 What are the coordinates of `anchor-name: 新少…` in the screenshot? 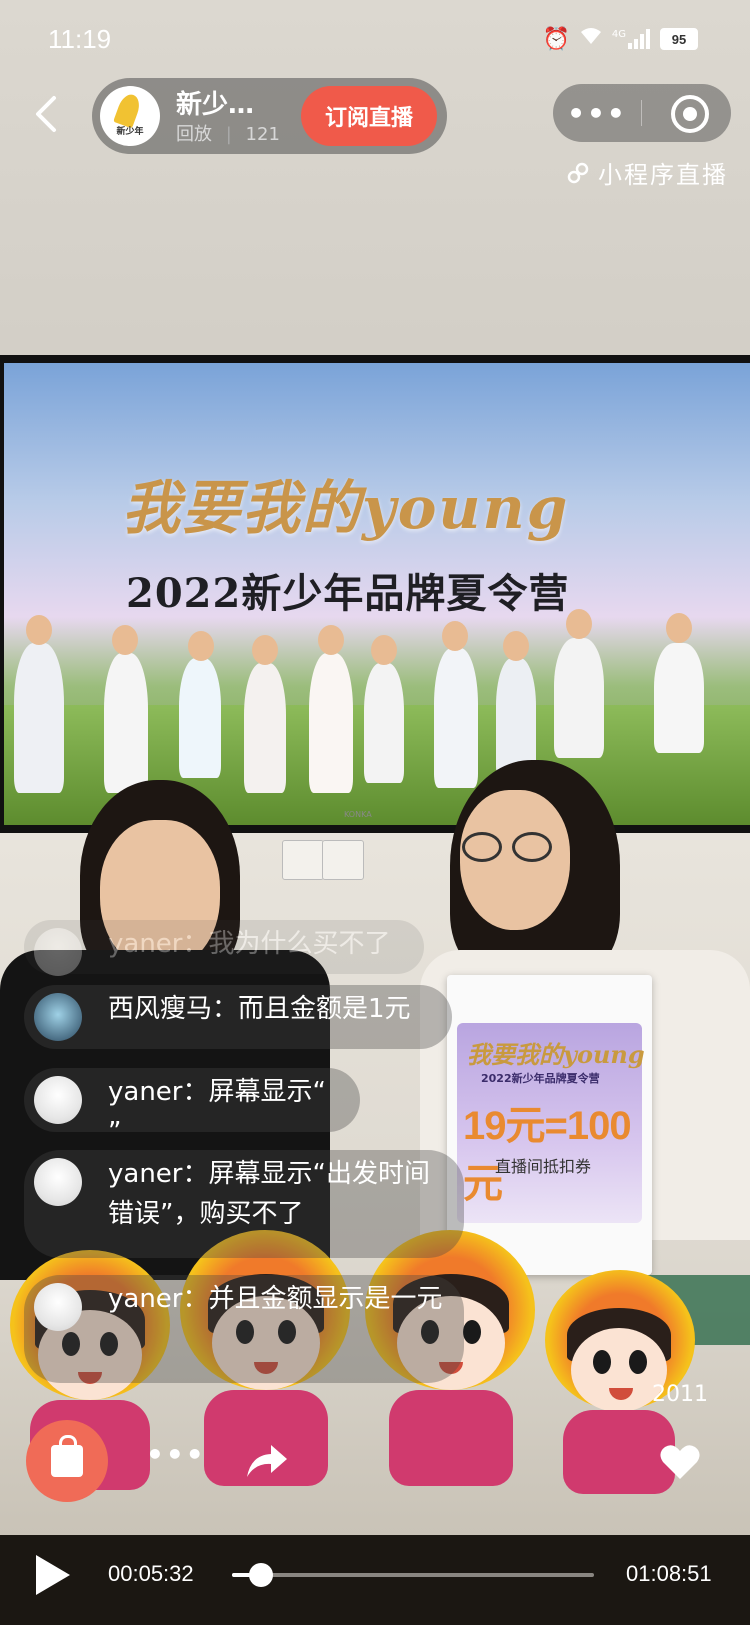 It's located at (215, 105).